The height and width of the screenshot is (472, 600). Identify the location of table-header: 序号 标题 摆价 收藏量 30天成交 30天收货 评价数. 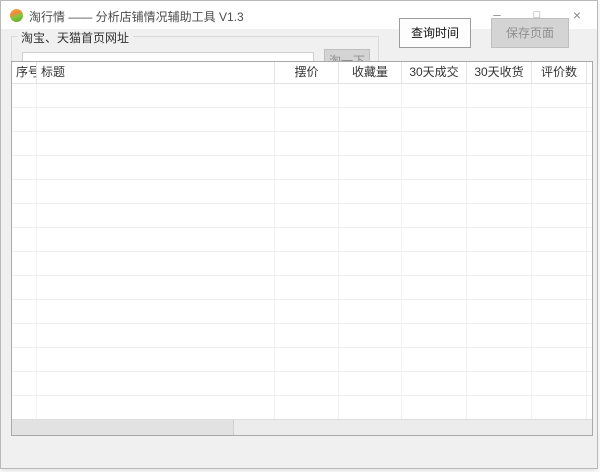
(302, 73).